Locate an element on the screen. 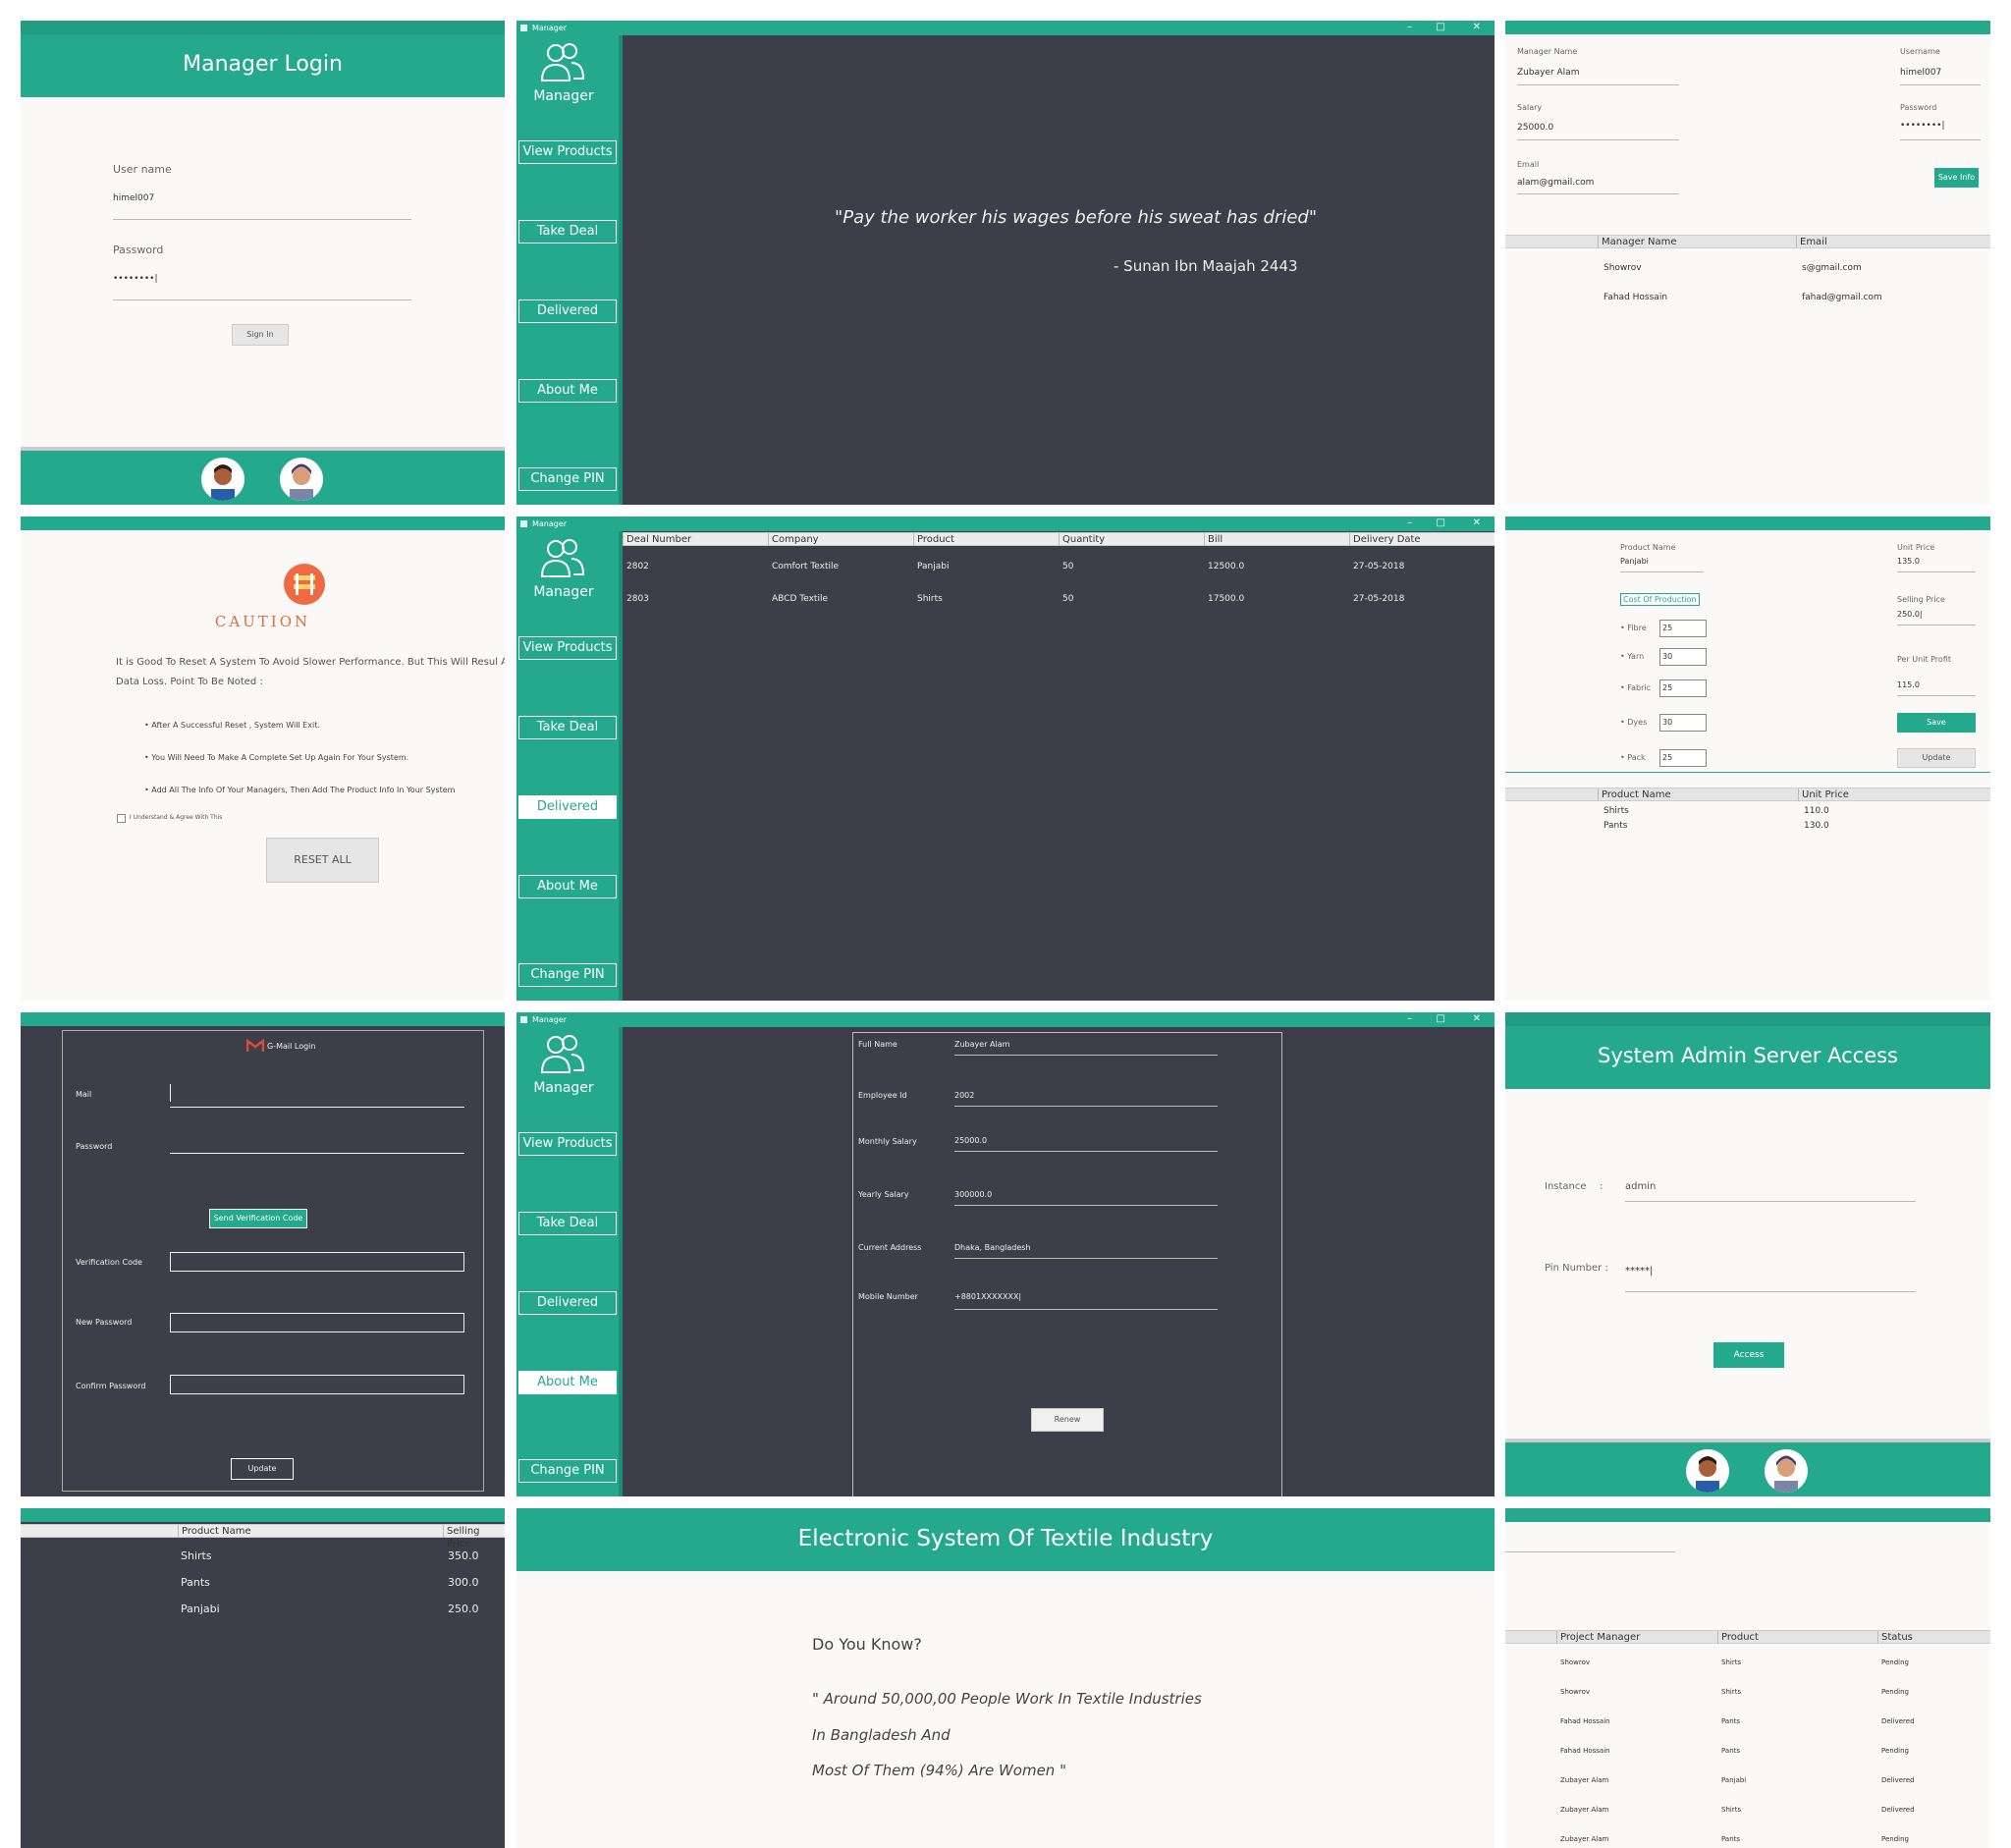  column-header: Delivery Date is located at coordinates (1422, 539).